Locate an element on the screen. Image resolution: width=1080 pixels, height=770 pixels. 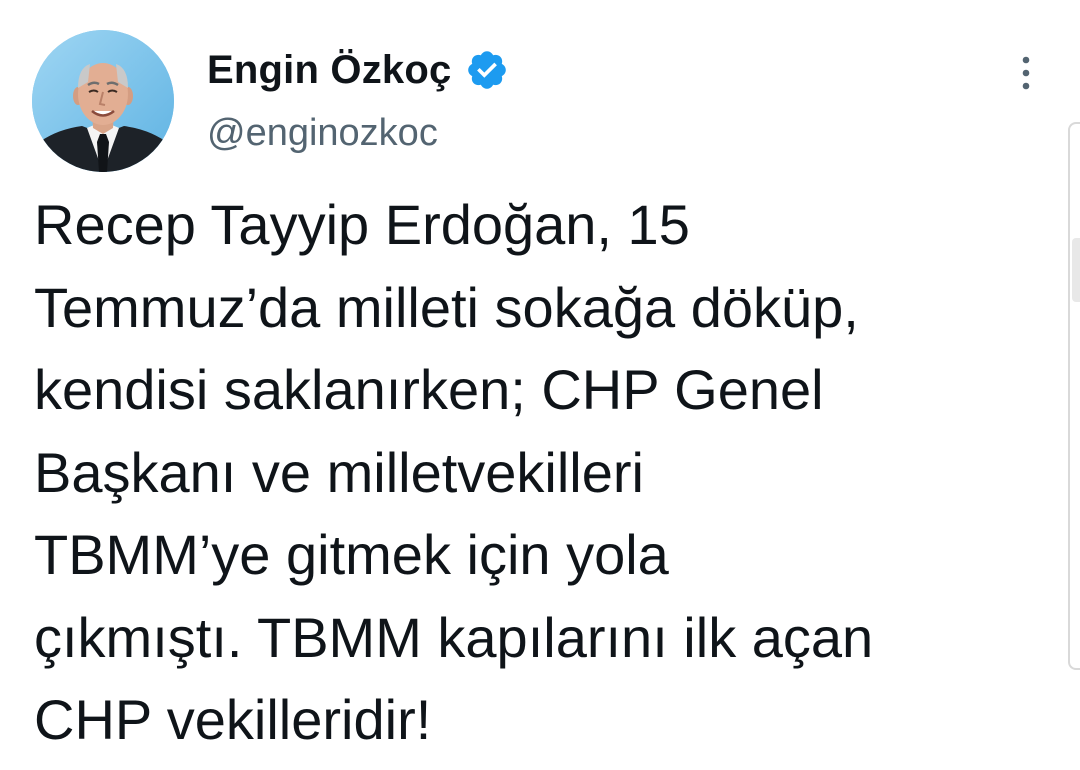
author-name-row: Engin Özkoç is located at coordinates (358, 70).